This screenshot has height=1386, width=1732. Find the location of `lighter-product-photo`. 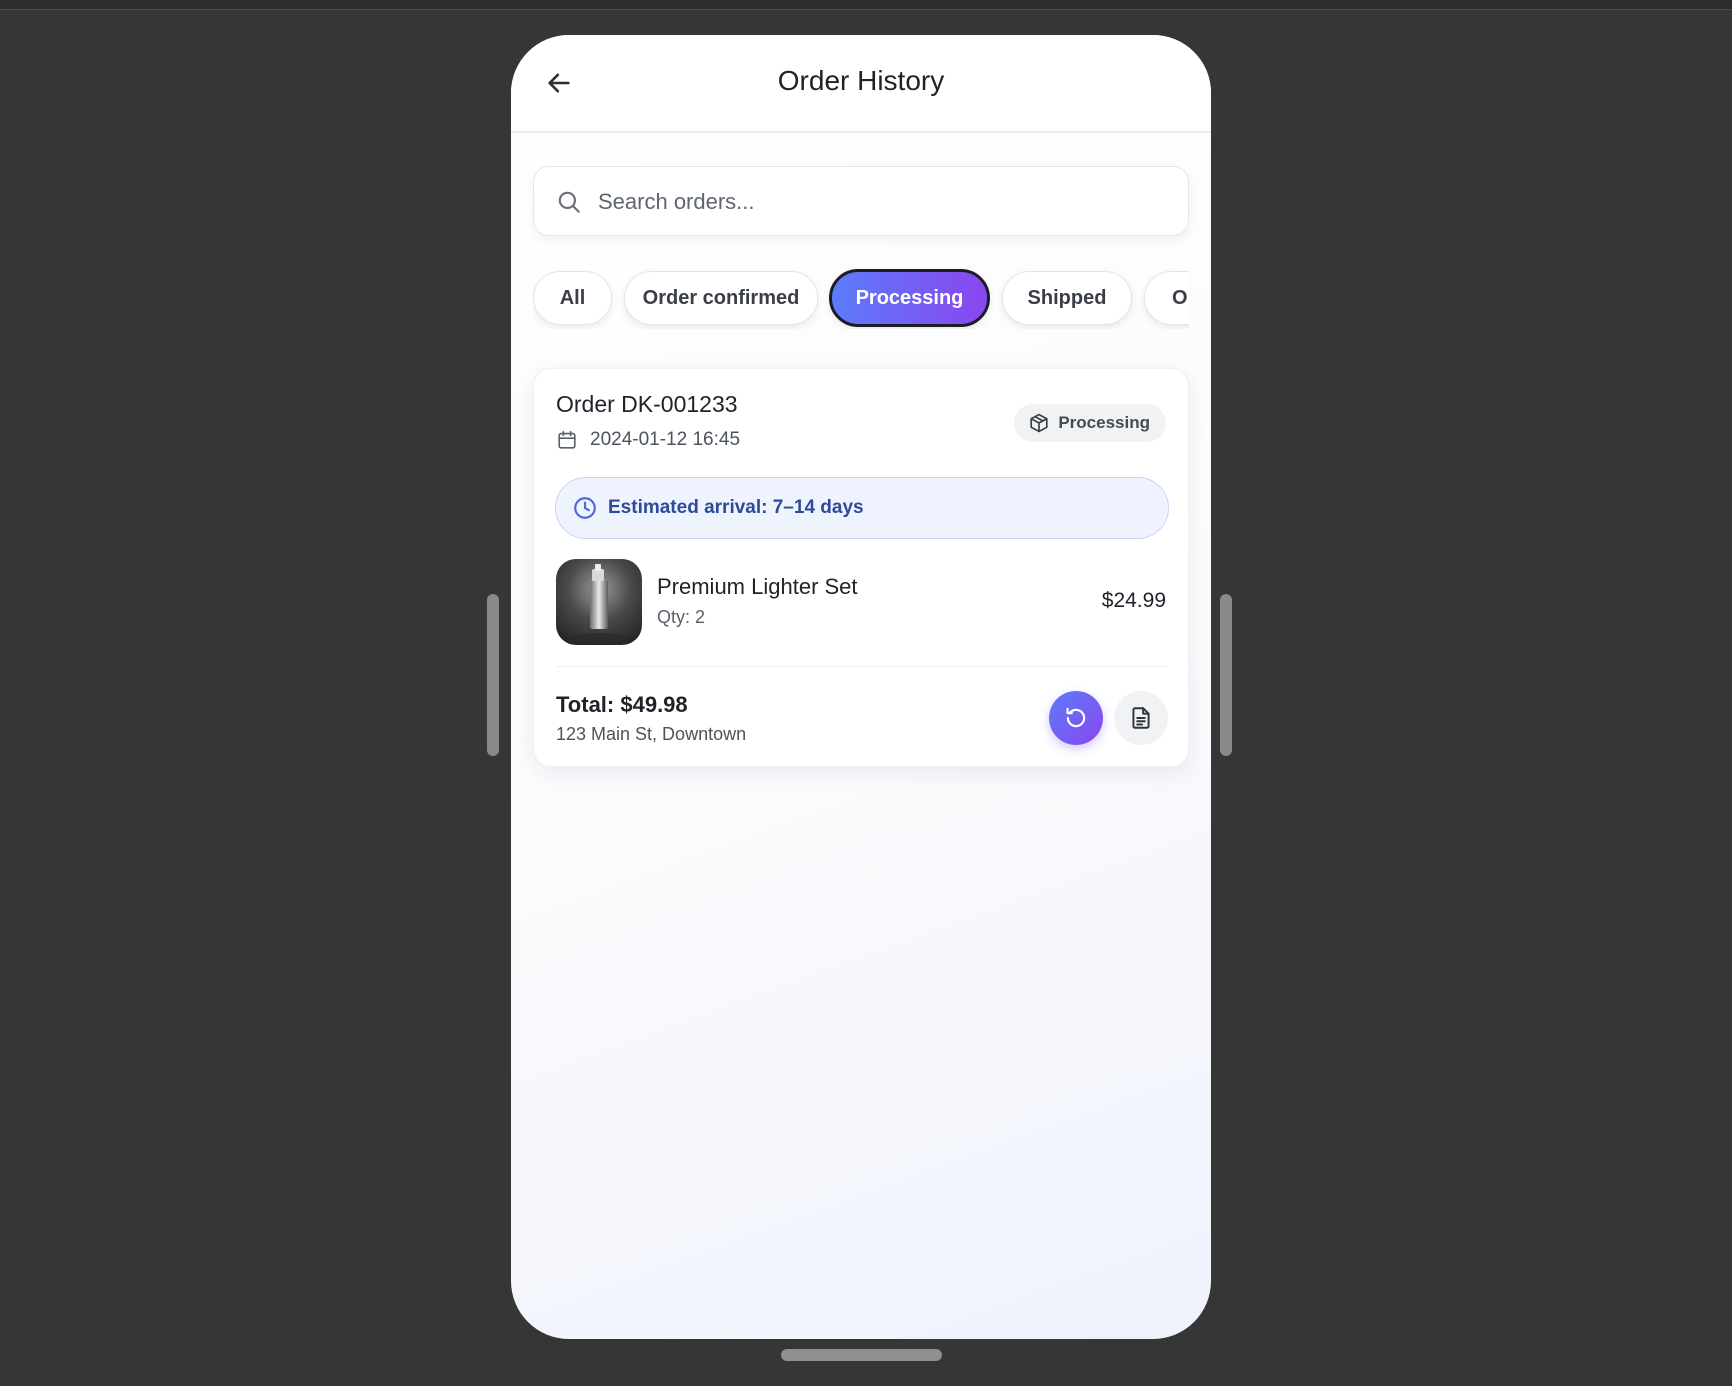

lighter-product-photo is located at coordinates (599, 604).